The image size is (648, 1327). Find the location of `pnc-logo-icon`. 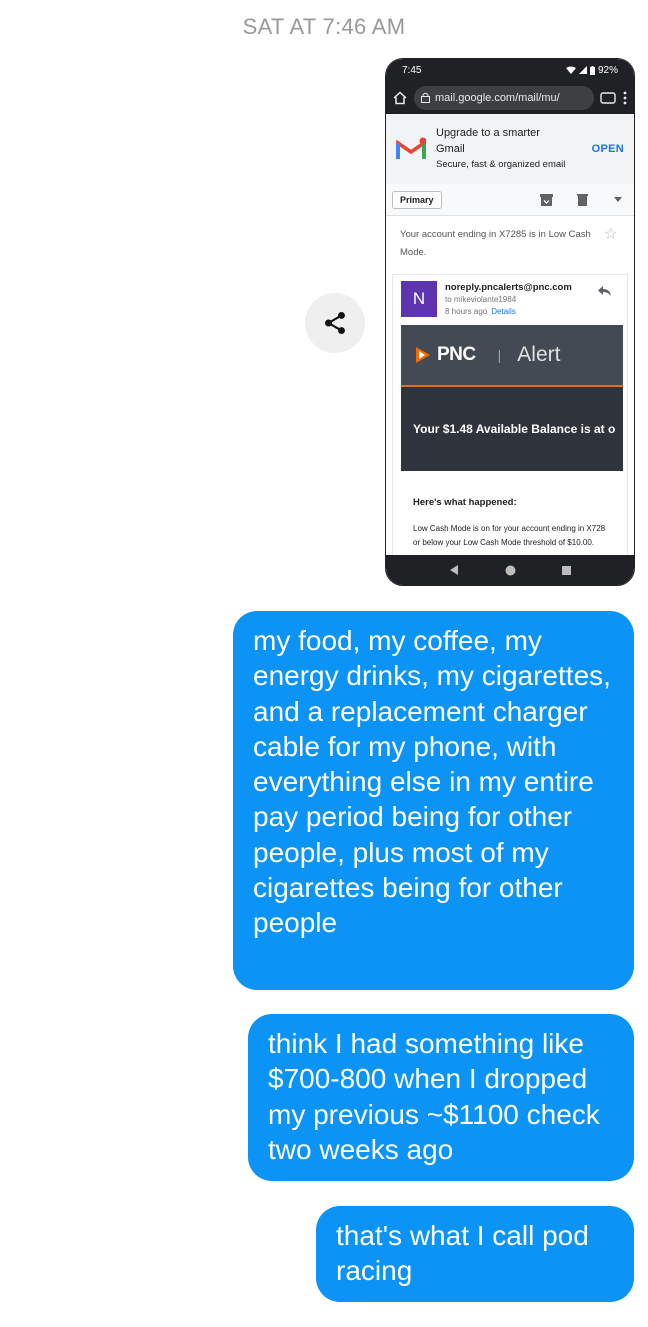

pnc-logo-icon is located at coordinates (423, 355).